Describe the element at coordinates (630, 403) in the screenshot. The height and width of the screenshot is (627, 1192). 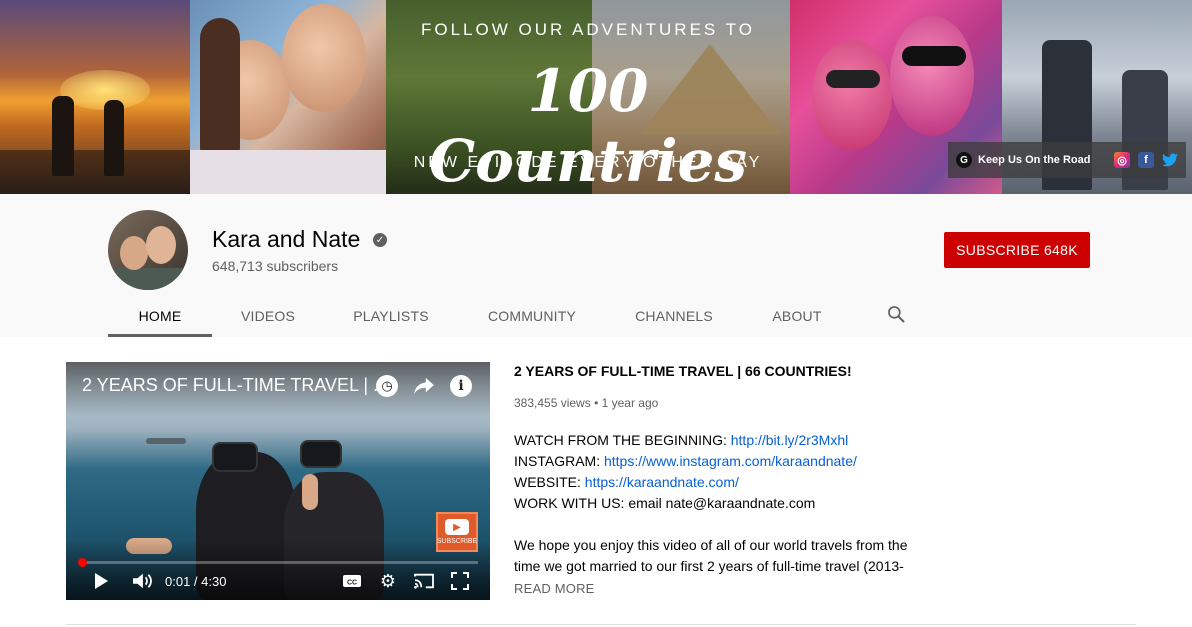
I see `upload-age: 1 year ago` at that location.